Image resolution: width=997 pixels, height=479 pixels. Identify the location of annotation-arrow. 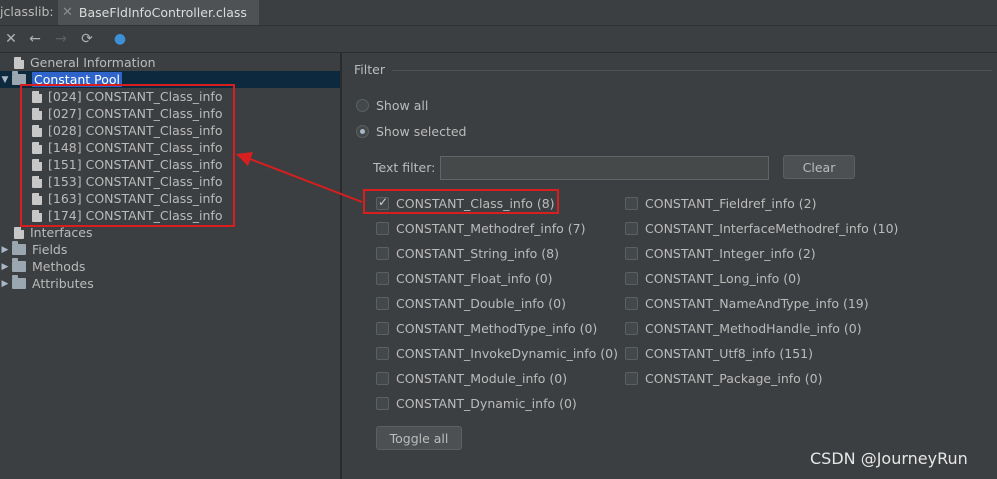
(299, 177).